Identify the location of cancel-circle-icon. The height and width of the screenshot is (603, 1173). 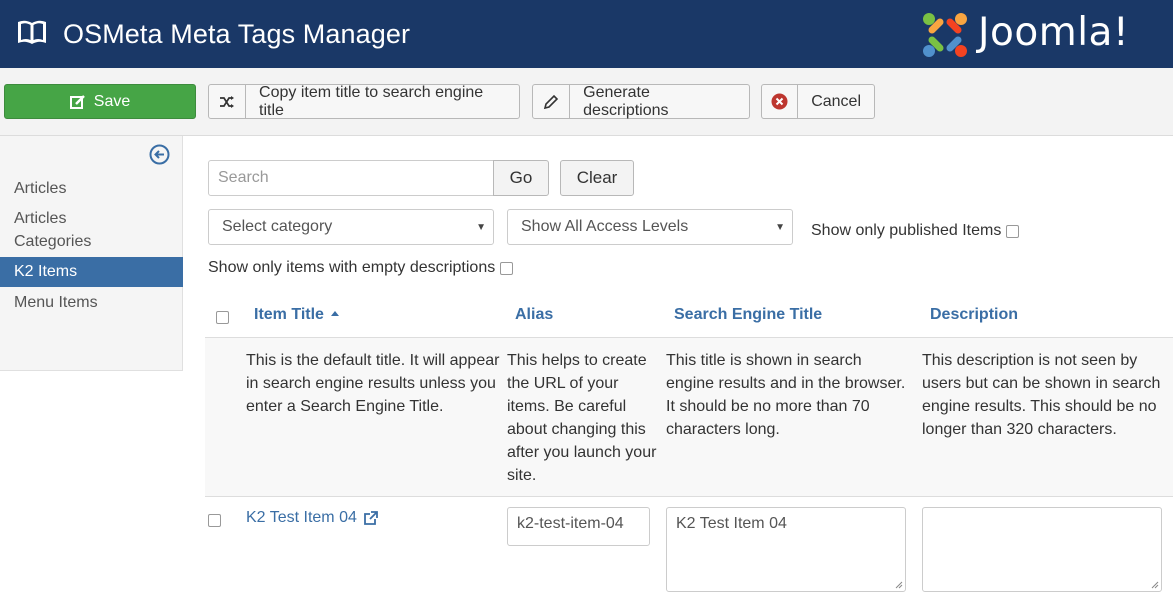
(780, 101).